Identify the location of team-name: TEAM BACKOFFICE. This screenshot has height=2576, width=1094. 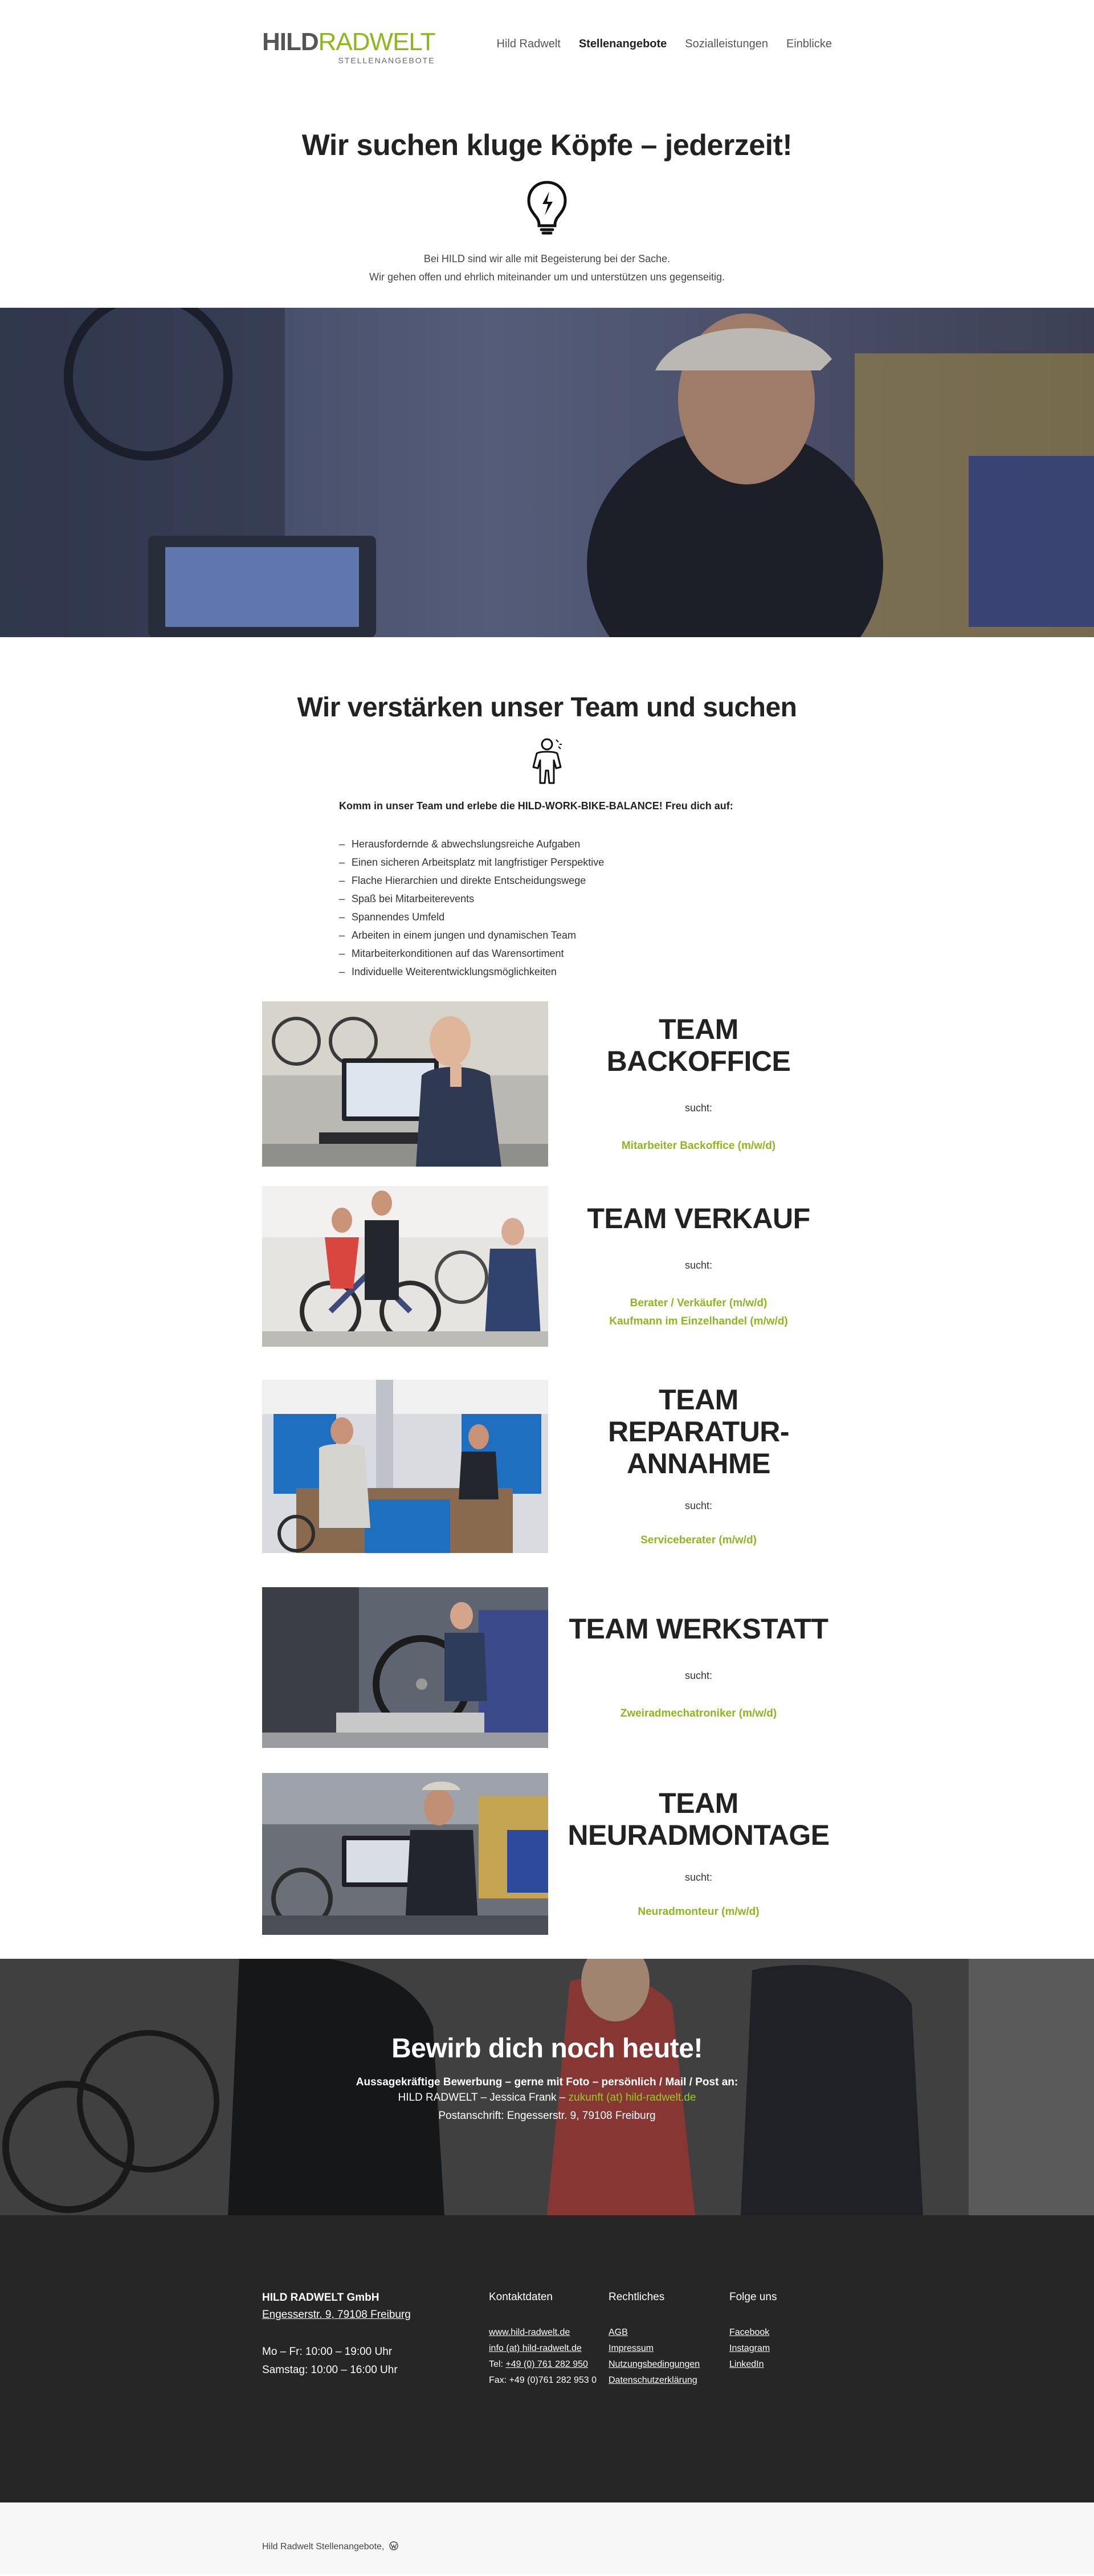
(698, 1045).